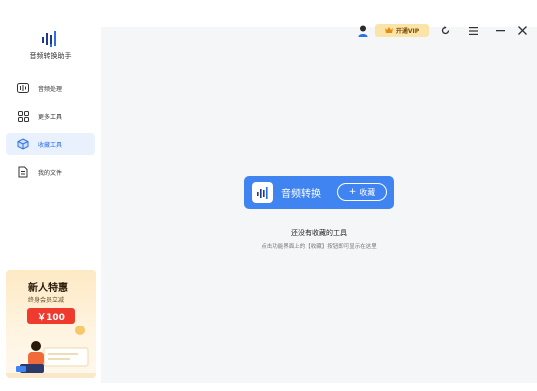 The image size is (537, 391). Describe the element at coordinates (51, 316) in the screenshot. I see `promo-price-badge: ￥100` at that location.